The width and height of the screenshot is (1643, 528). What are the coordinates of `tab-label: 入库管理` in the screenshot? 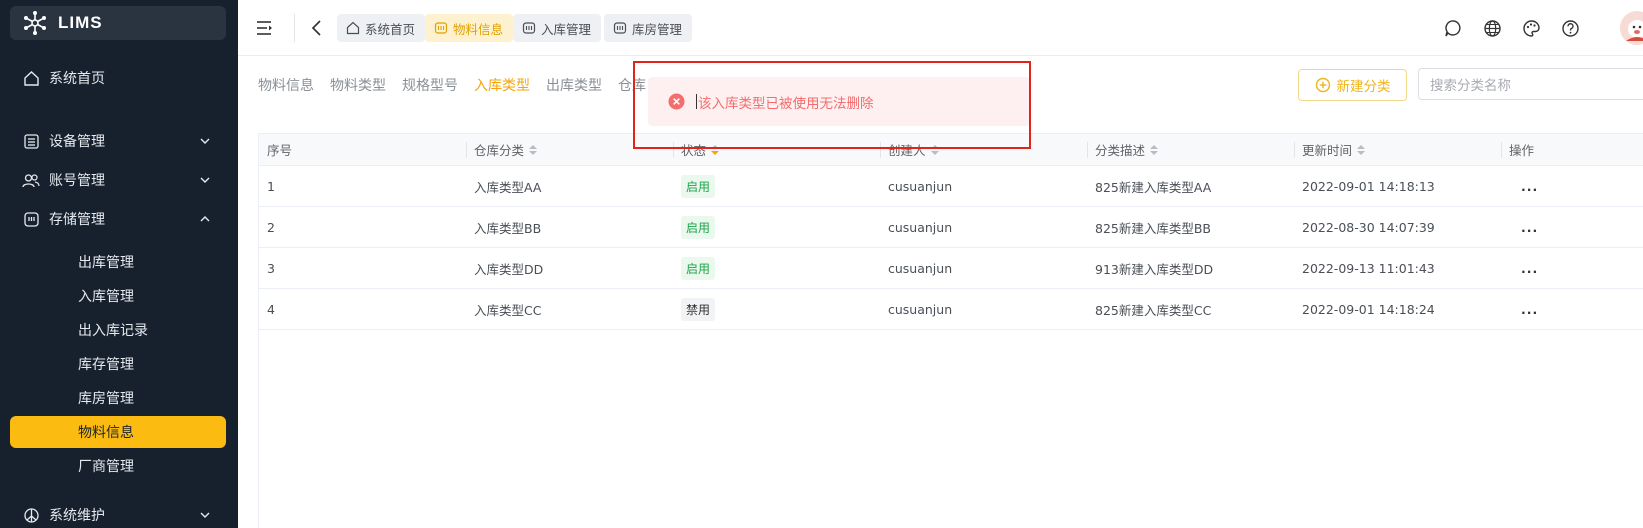 It's located at (566, 29).